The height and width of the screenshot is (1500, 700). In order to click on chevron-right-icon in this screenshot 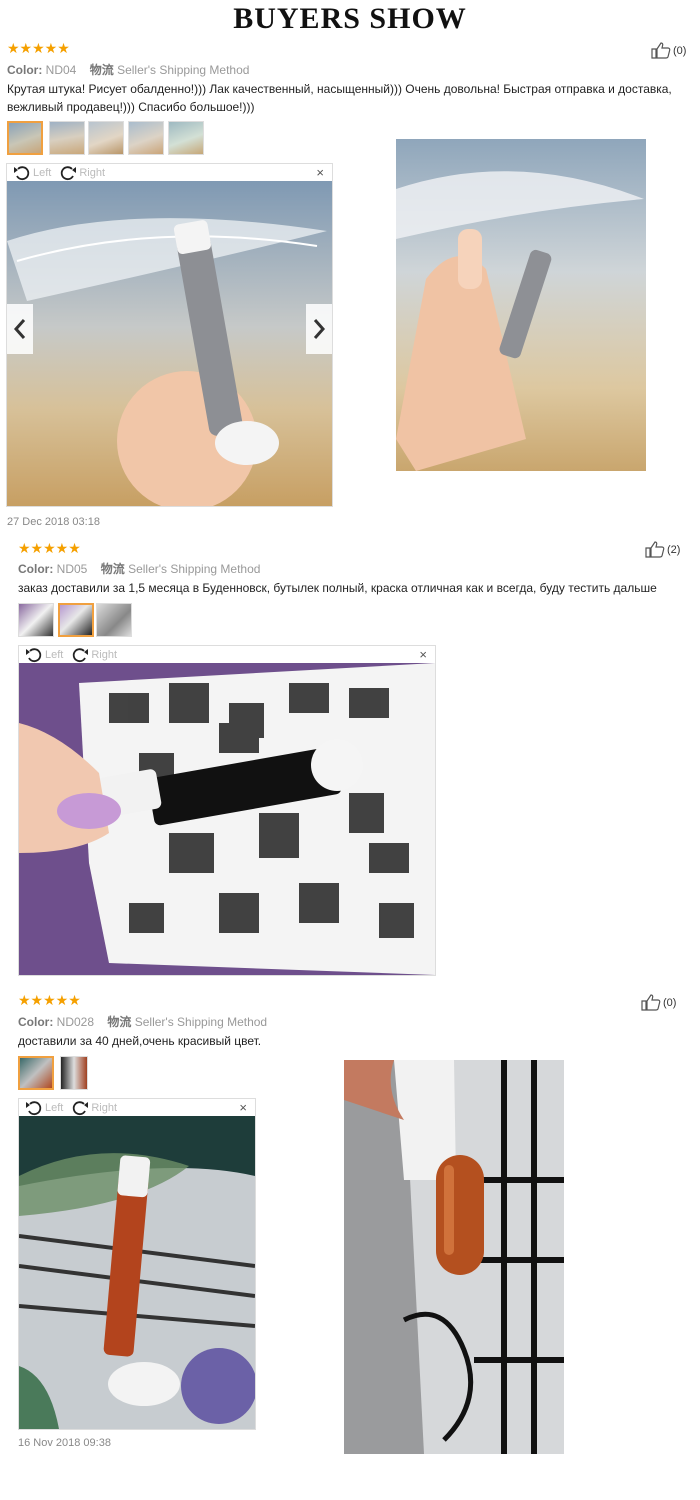, I will do `click(319, 329)`.